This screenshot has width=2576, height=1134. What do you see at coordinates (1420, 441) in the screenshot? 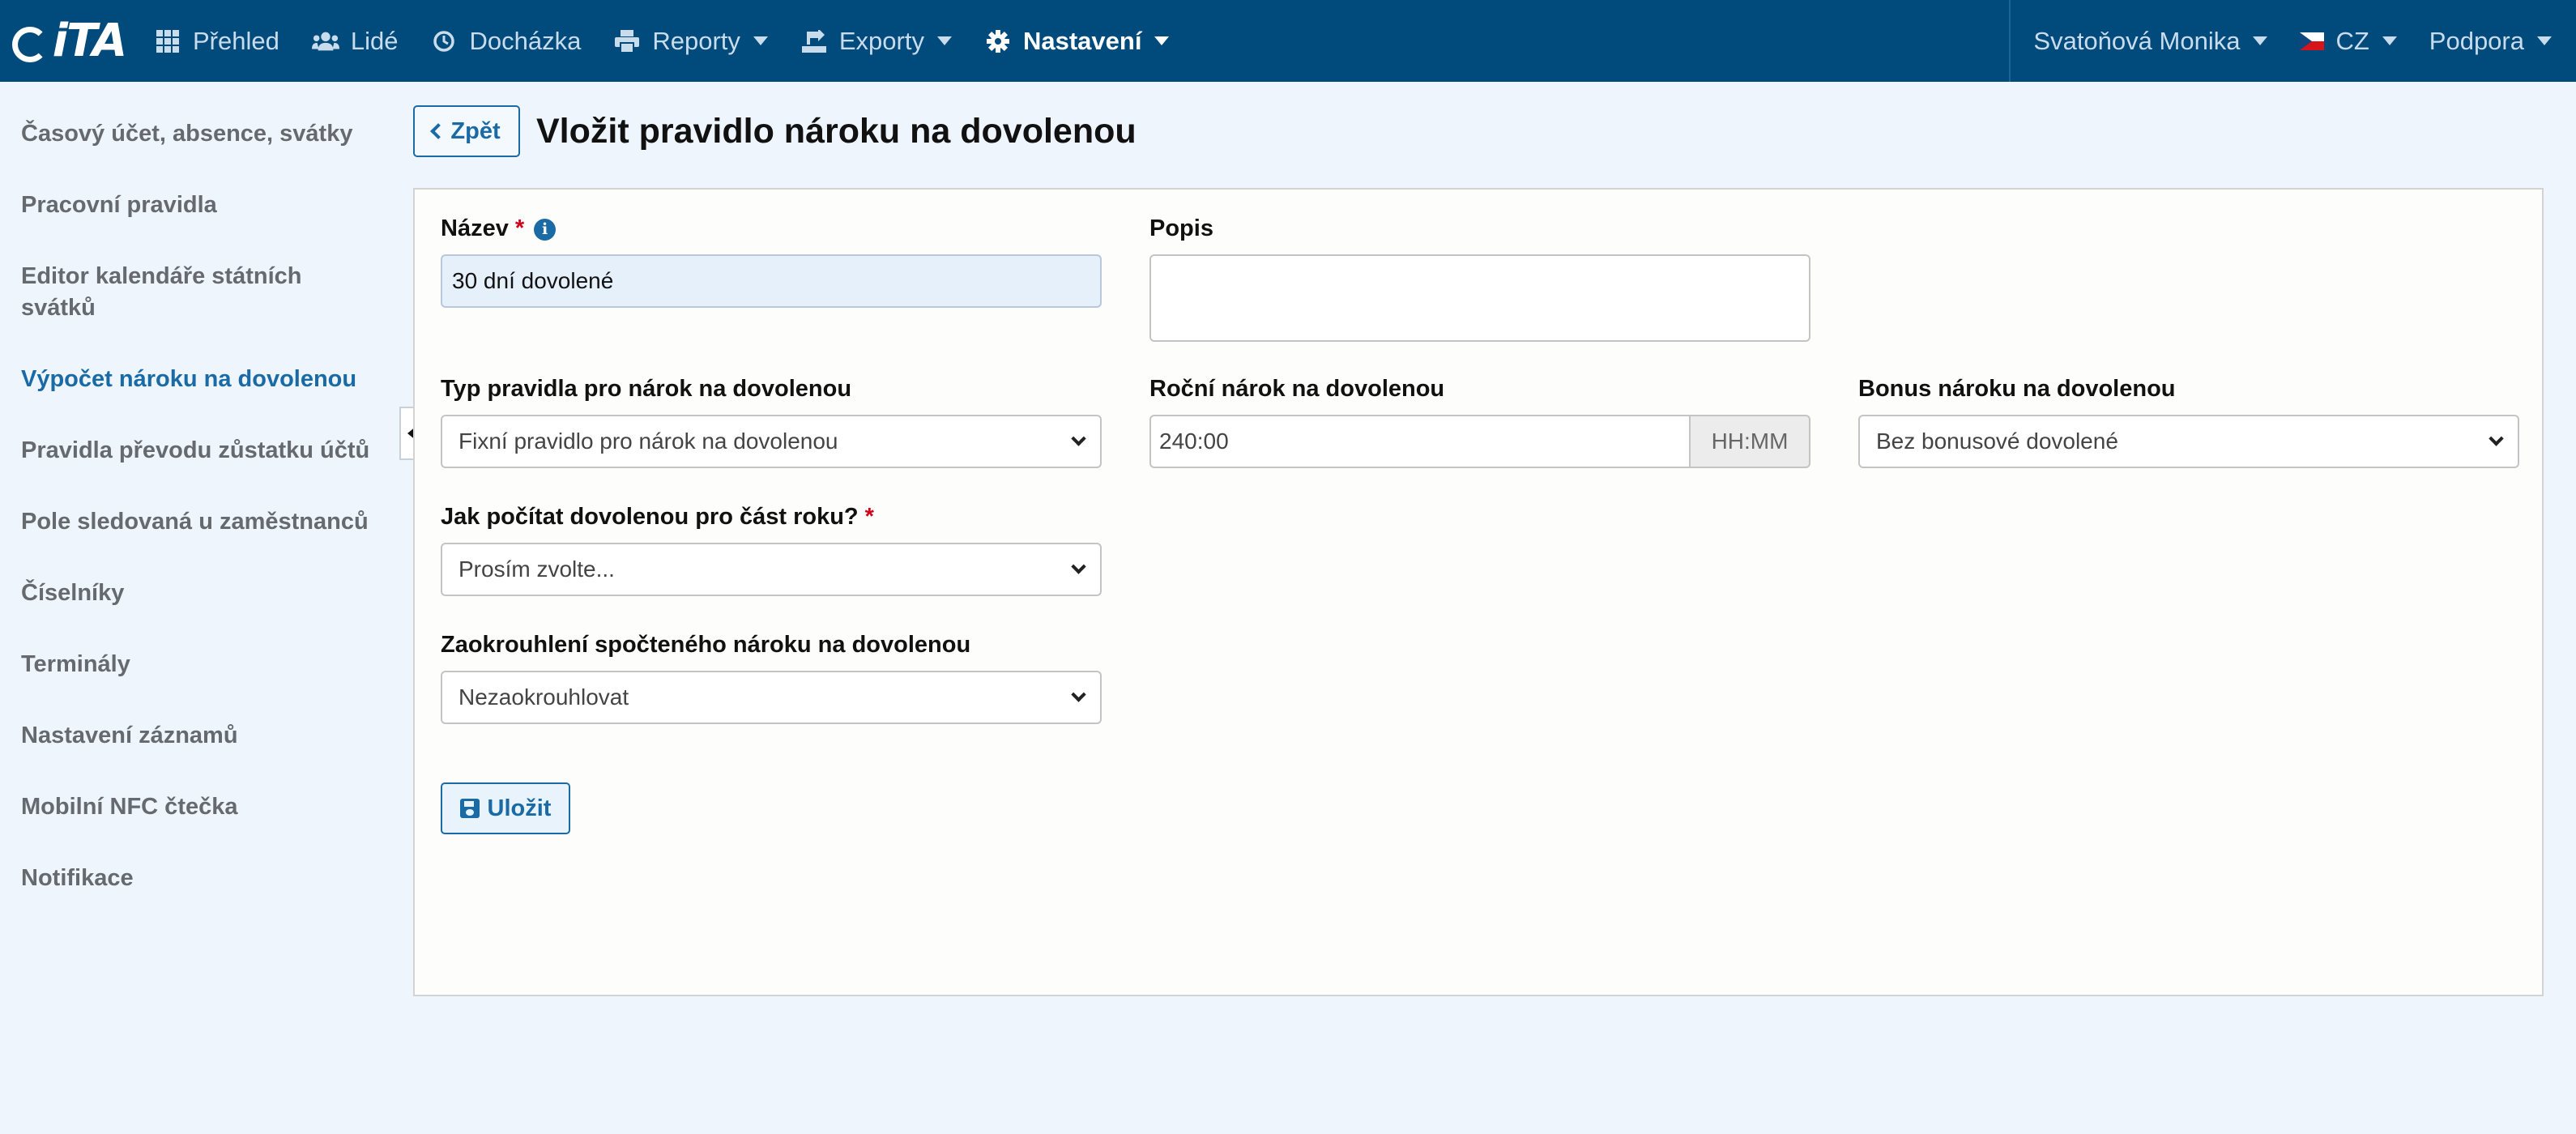
I see `annual-entitlement-input: 240:00` at bounding box center [1420, 441].